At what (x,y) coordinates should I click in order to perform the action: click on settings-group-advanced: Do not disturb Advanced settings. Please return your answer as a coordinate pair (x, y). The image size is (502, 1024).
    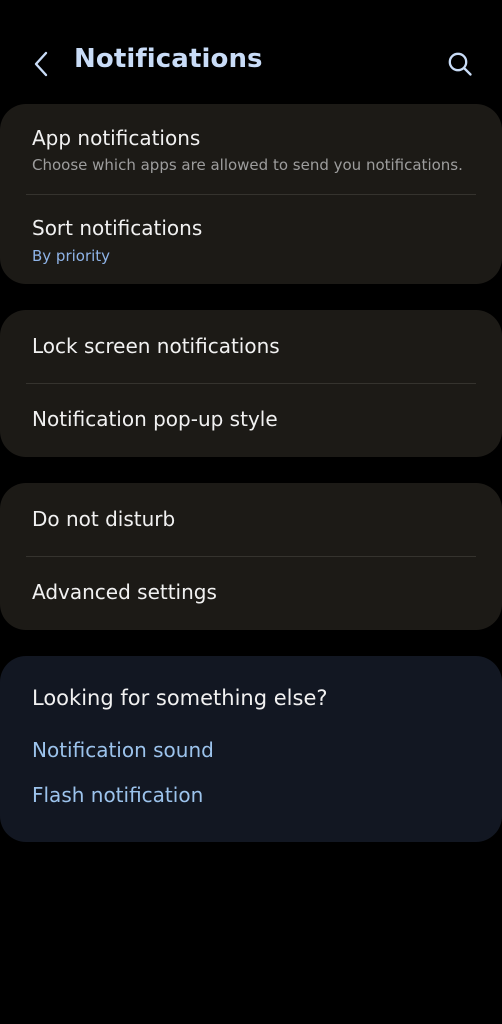
    Looking at the image, I should click on (251, 556).